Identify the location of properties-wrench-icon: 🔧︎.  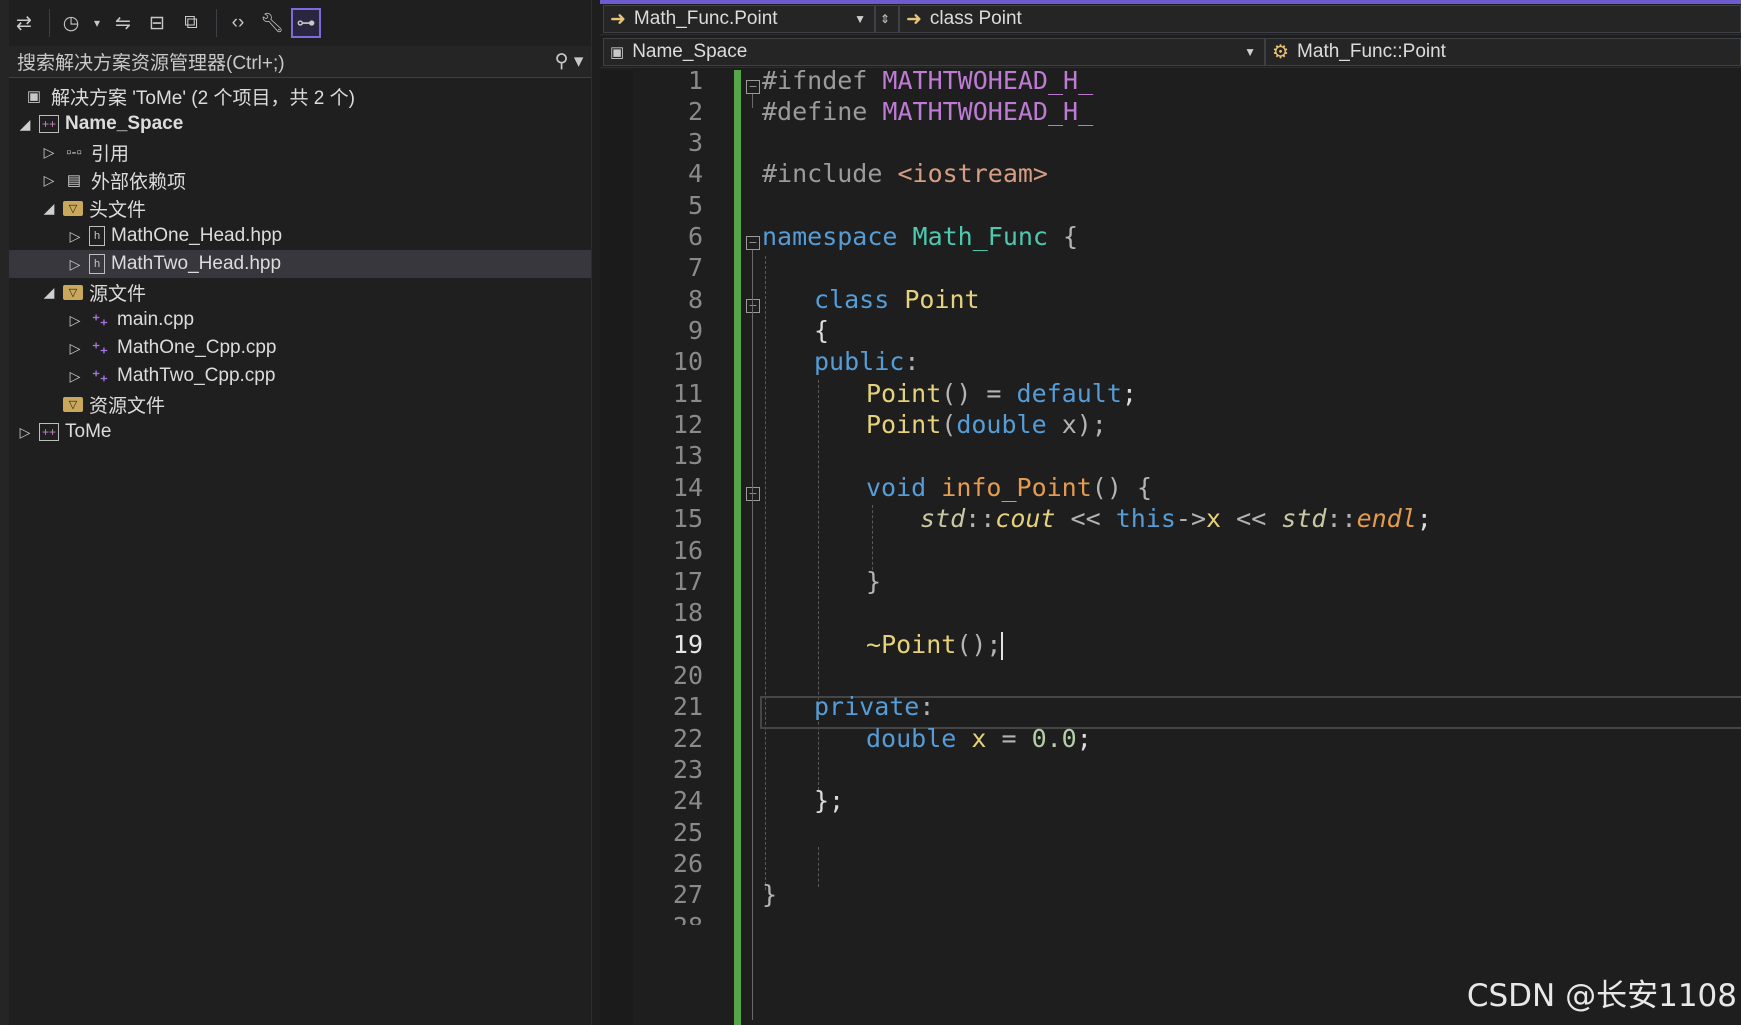
(272, 23).